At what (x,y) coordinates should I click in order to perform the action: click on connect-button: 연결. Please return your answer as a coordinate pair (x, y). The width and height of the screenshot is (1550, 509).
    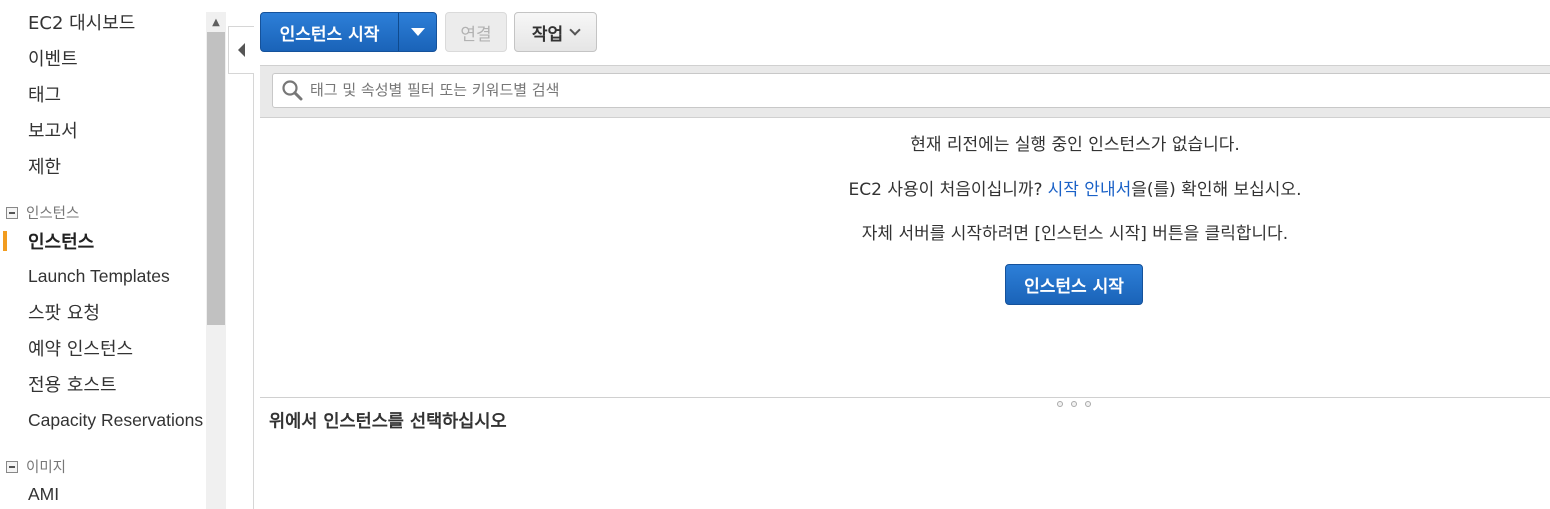
    Looking at the image, I should click on (476, 32).